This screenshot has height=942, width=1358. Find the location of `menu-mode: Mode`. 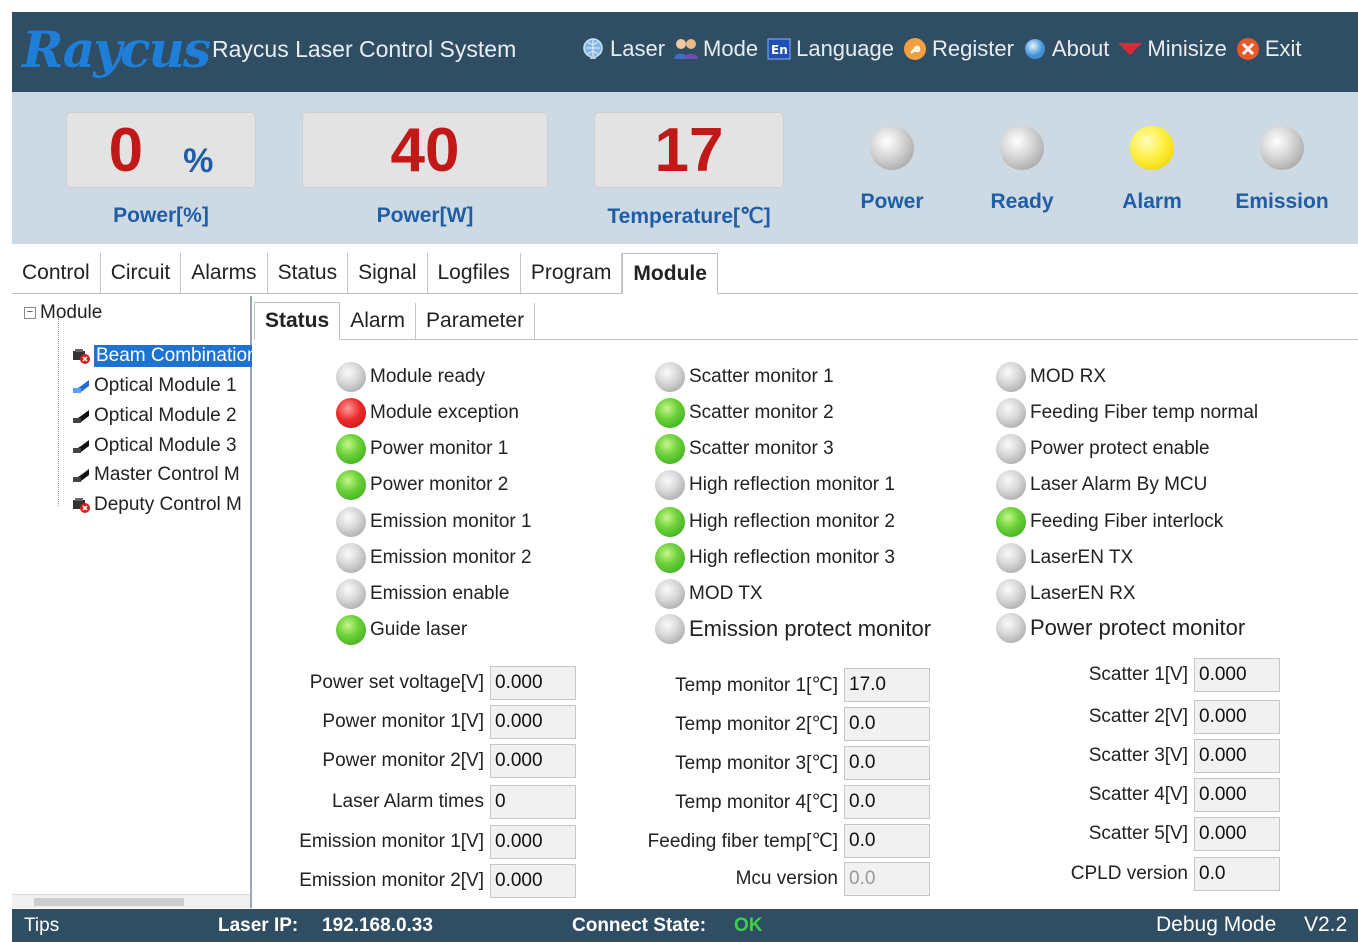

menu-mode: Mode is located at coordinates (715, 49).